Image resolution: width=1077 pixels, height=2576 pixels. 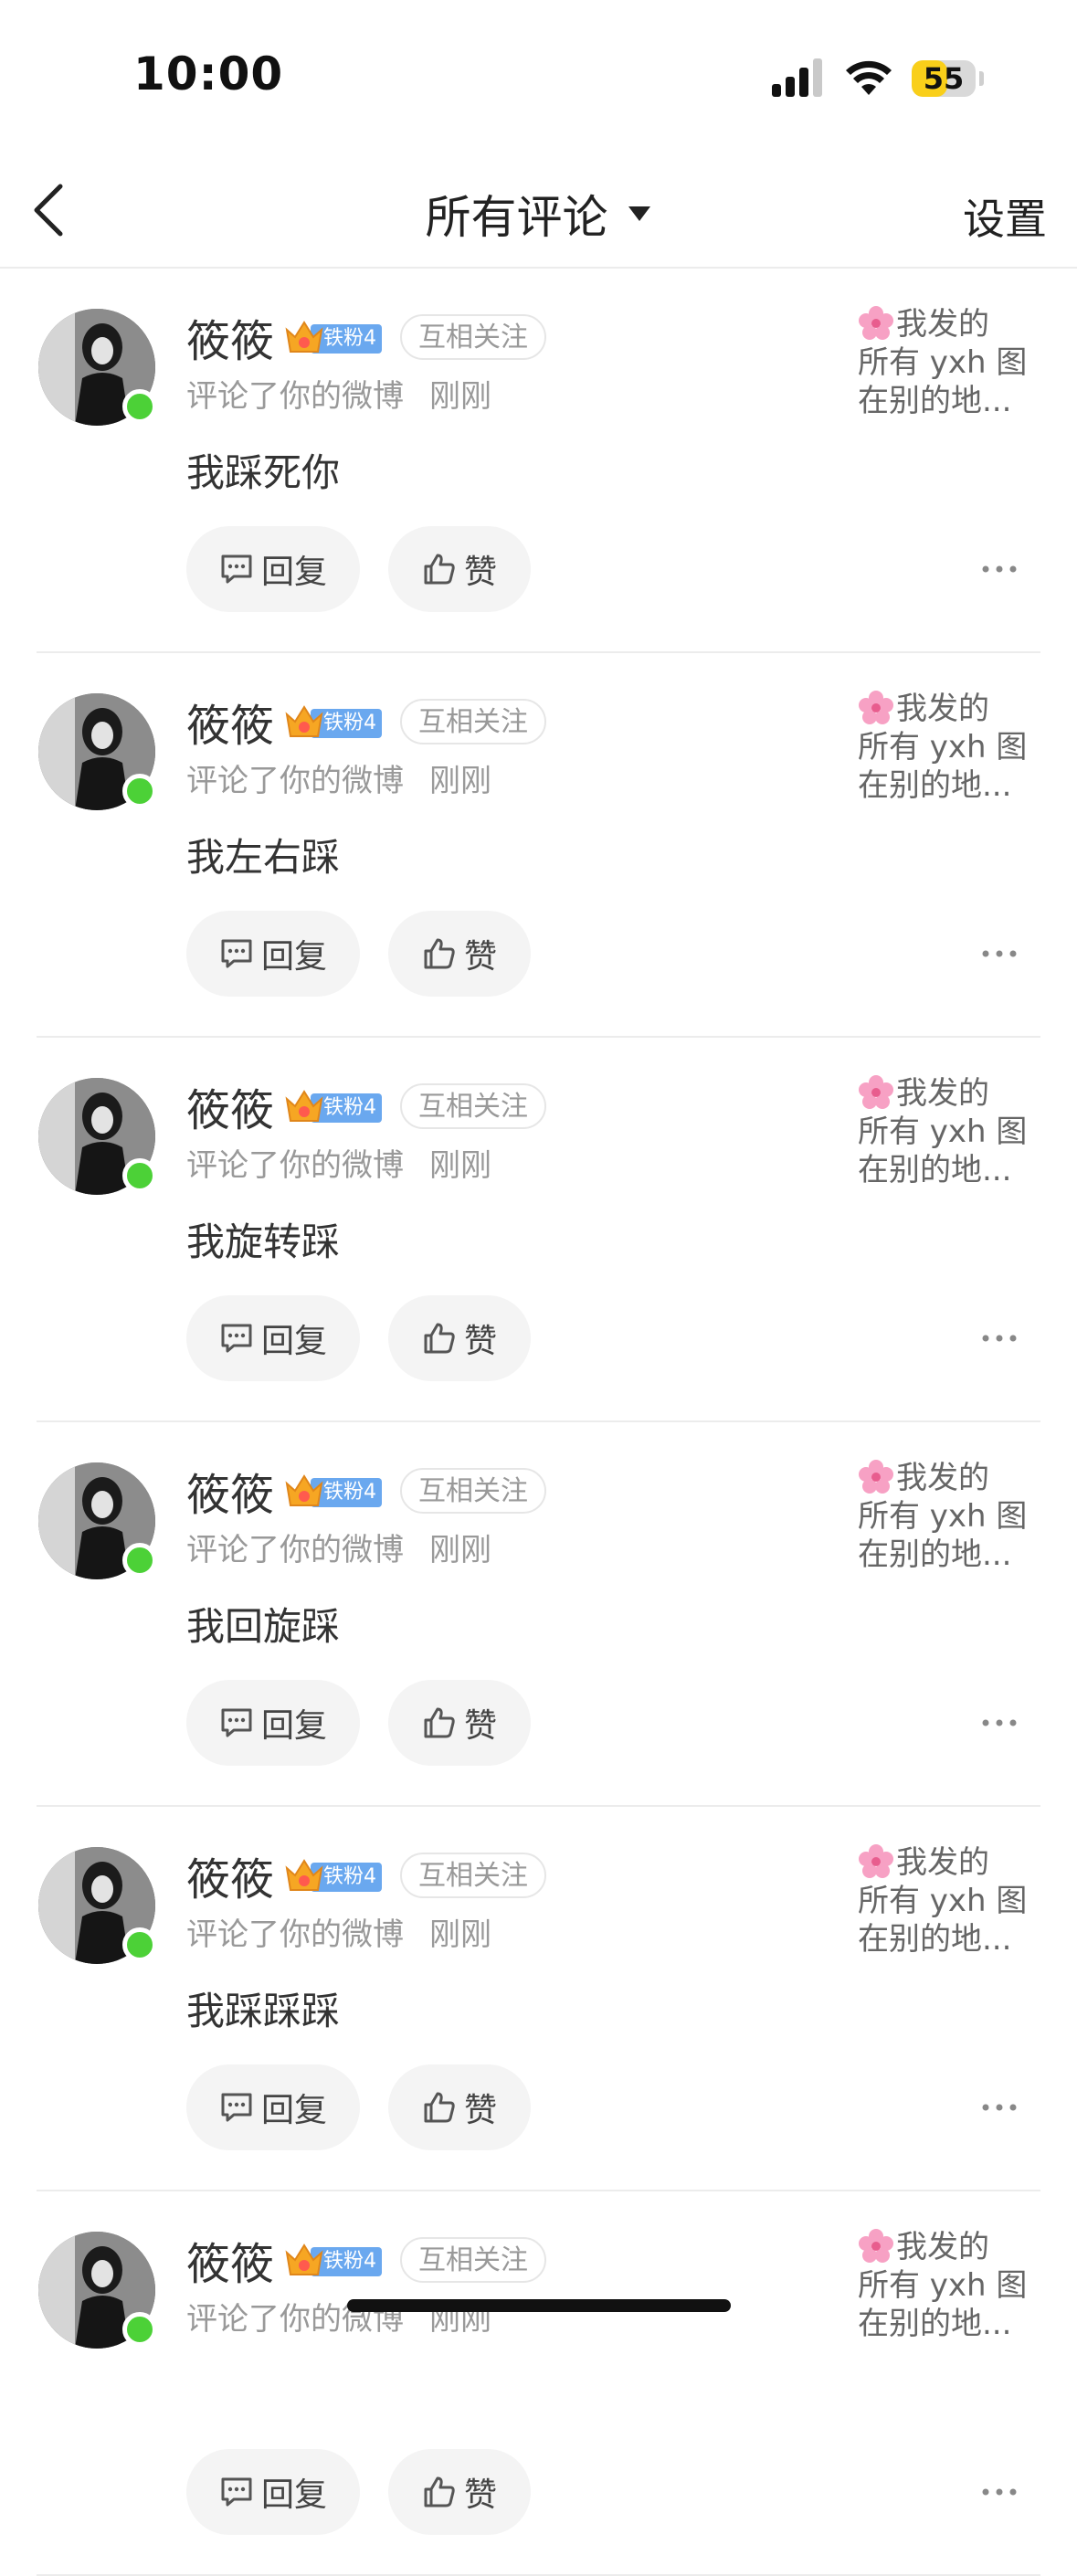 What do you see at coordinates (944, 78) in the screenshot?
I see `battery-indicator: 55` at bounding box center [944, 78].